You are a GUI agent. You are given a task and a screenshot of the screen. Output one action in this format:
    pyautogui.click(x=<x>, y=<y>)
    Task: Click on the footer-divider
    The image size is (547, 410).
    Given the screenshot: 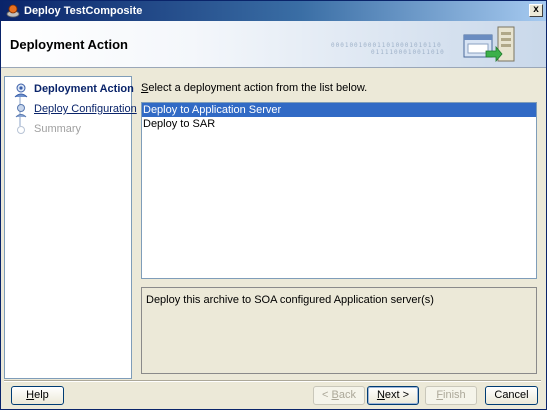 What is the action you would take?
    pyautogui.click(x=272, y=381)
    